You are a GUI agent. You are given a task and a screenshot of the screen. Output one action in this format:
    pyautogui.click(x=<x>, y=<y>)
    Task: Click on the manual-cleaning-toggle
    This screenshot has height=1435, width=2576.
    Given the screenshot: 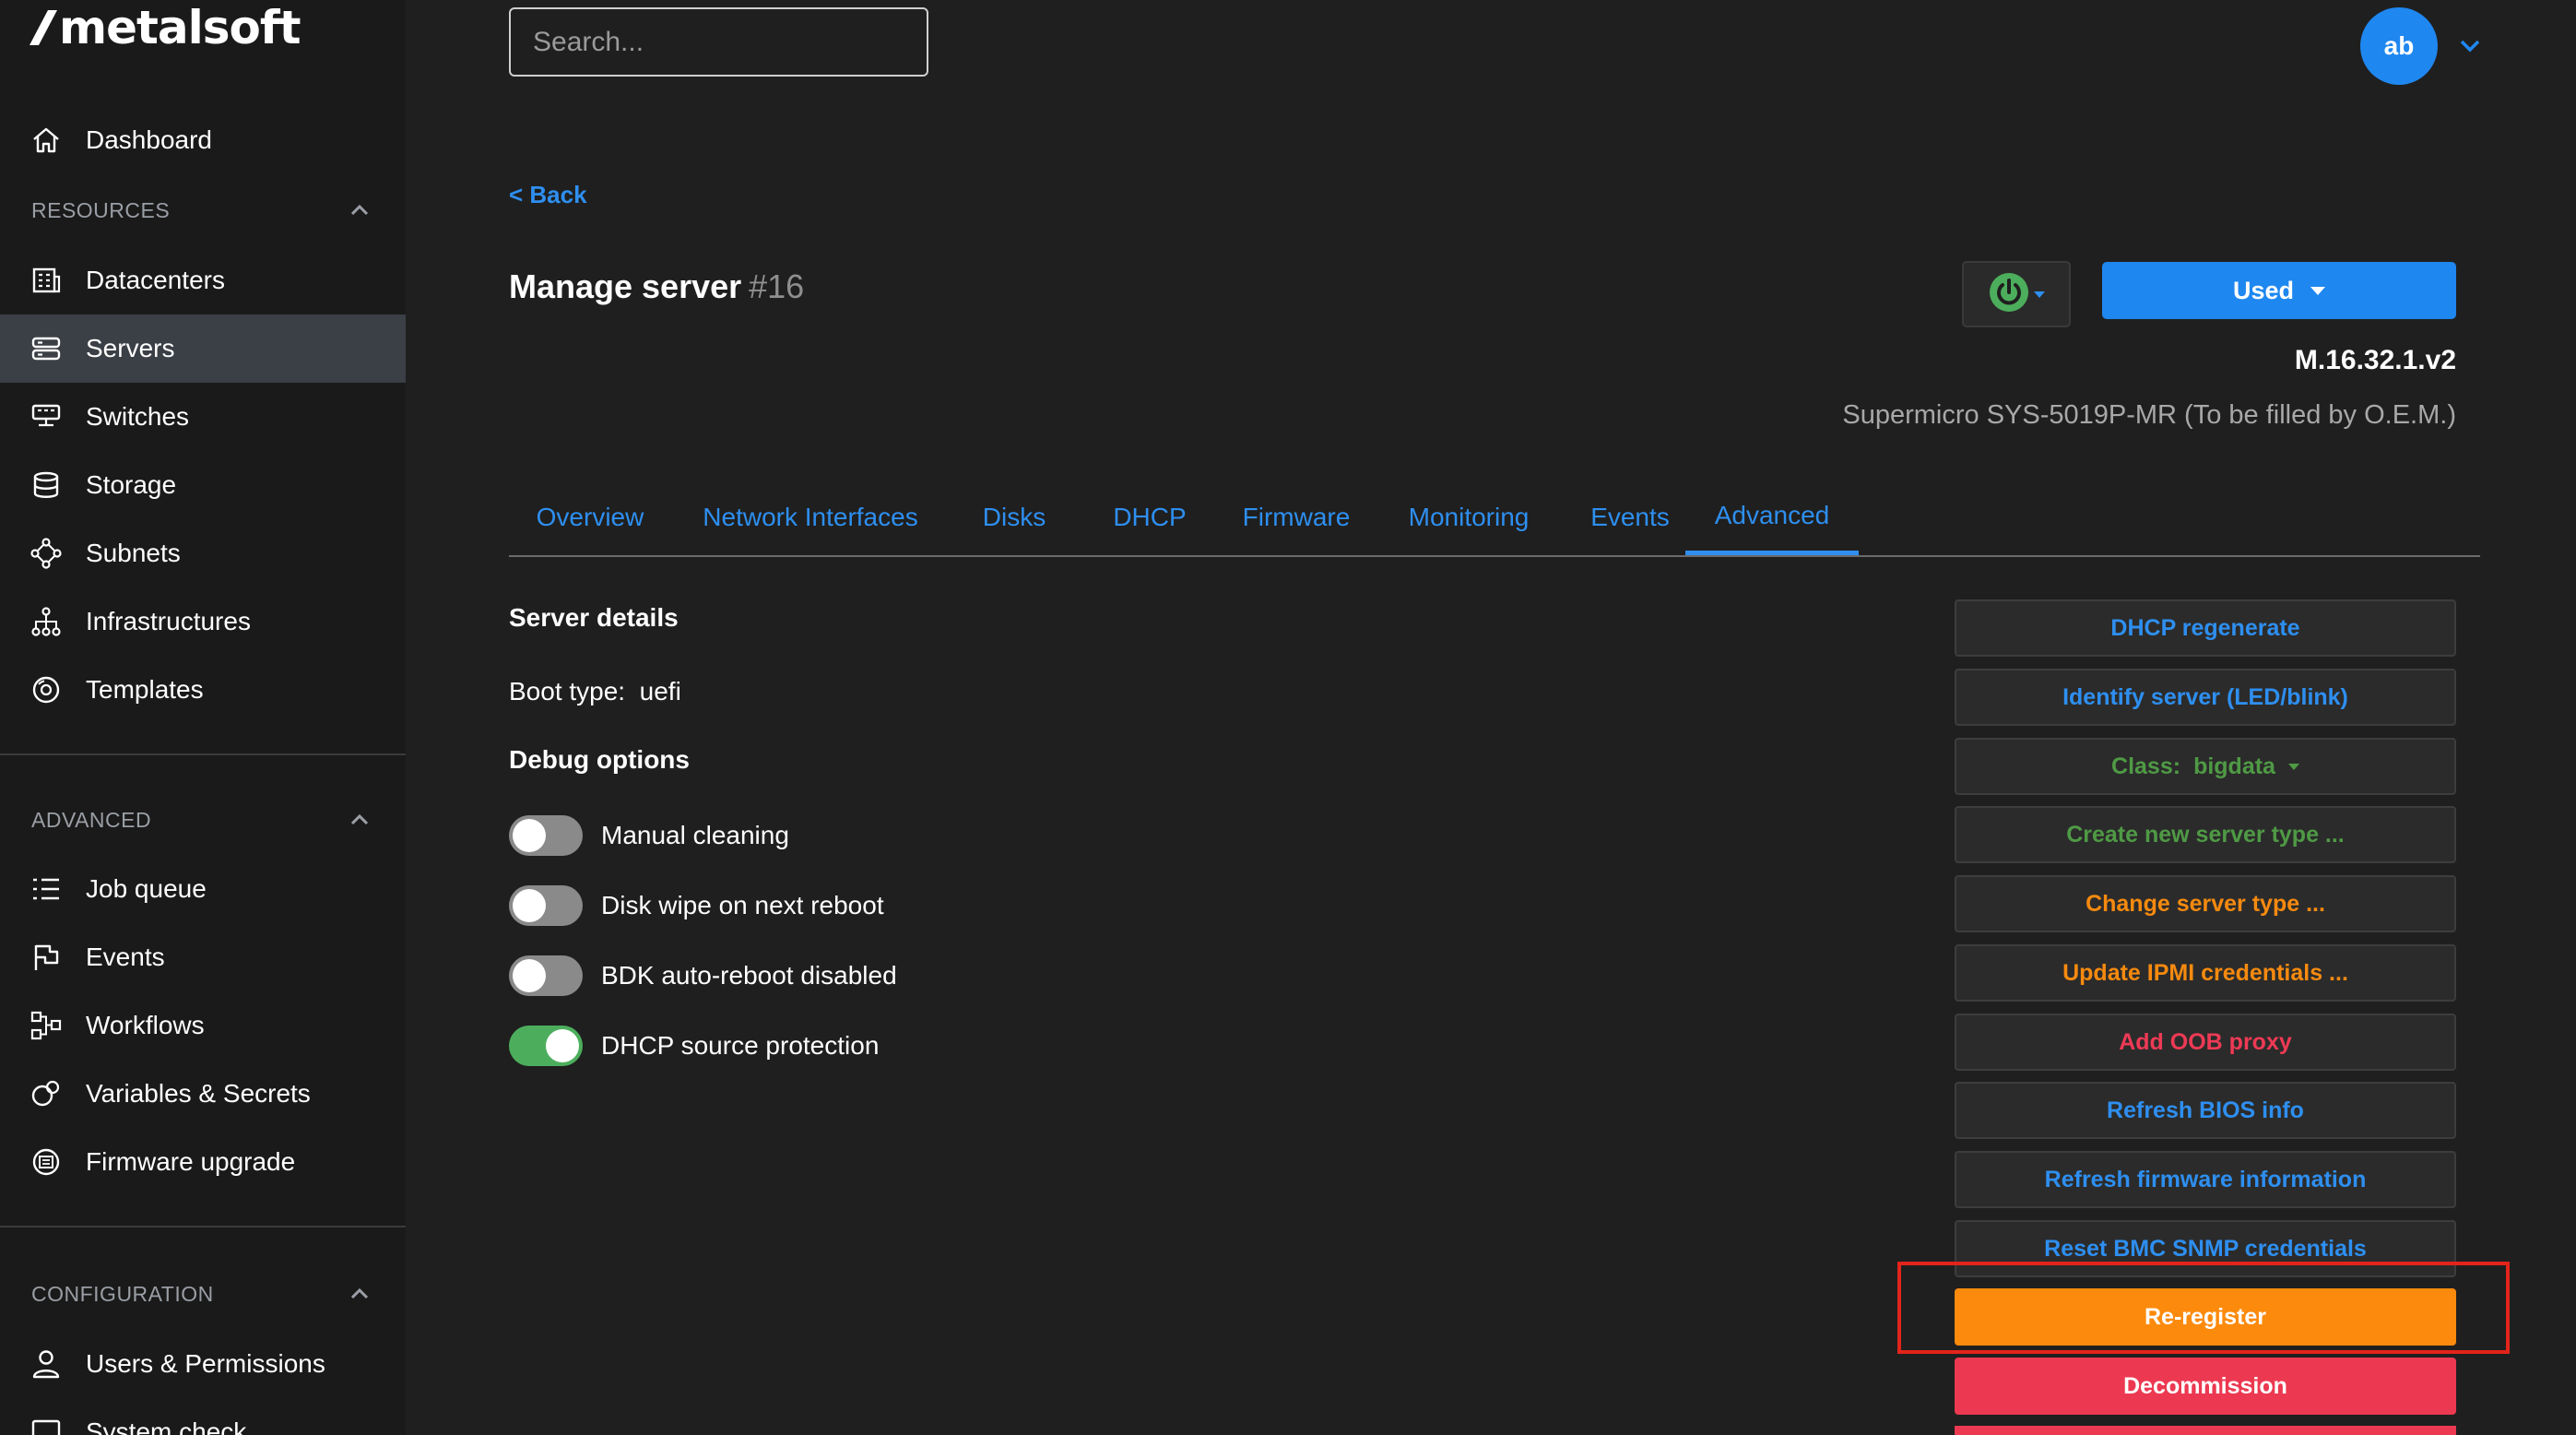 What is the action you would take?
    pyautogui.click(x=546, y=836)
    